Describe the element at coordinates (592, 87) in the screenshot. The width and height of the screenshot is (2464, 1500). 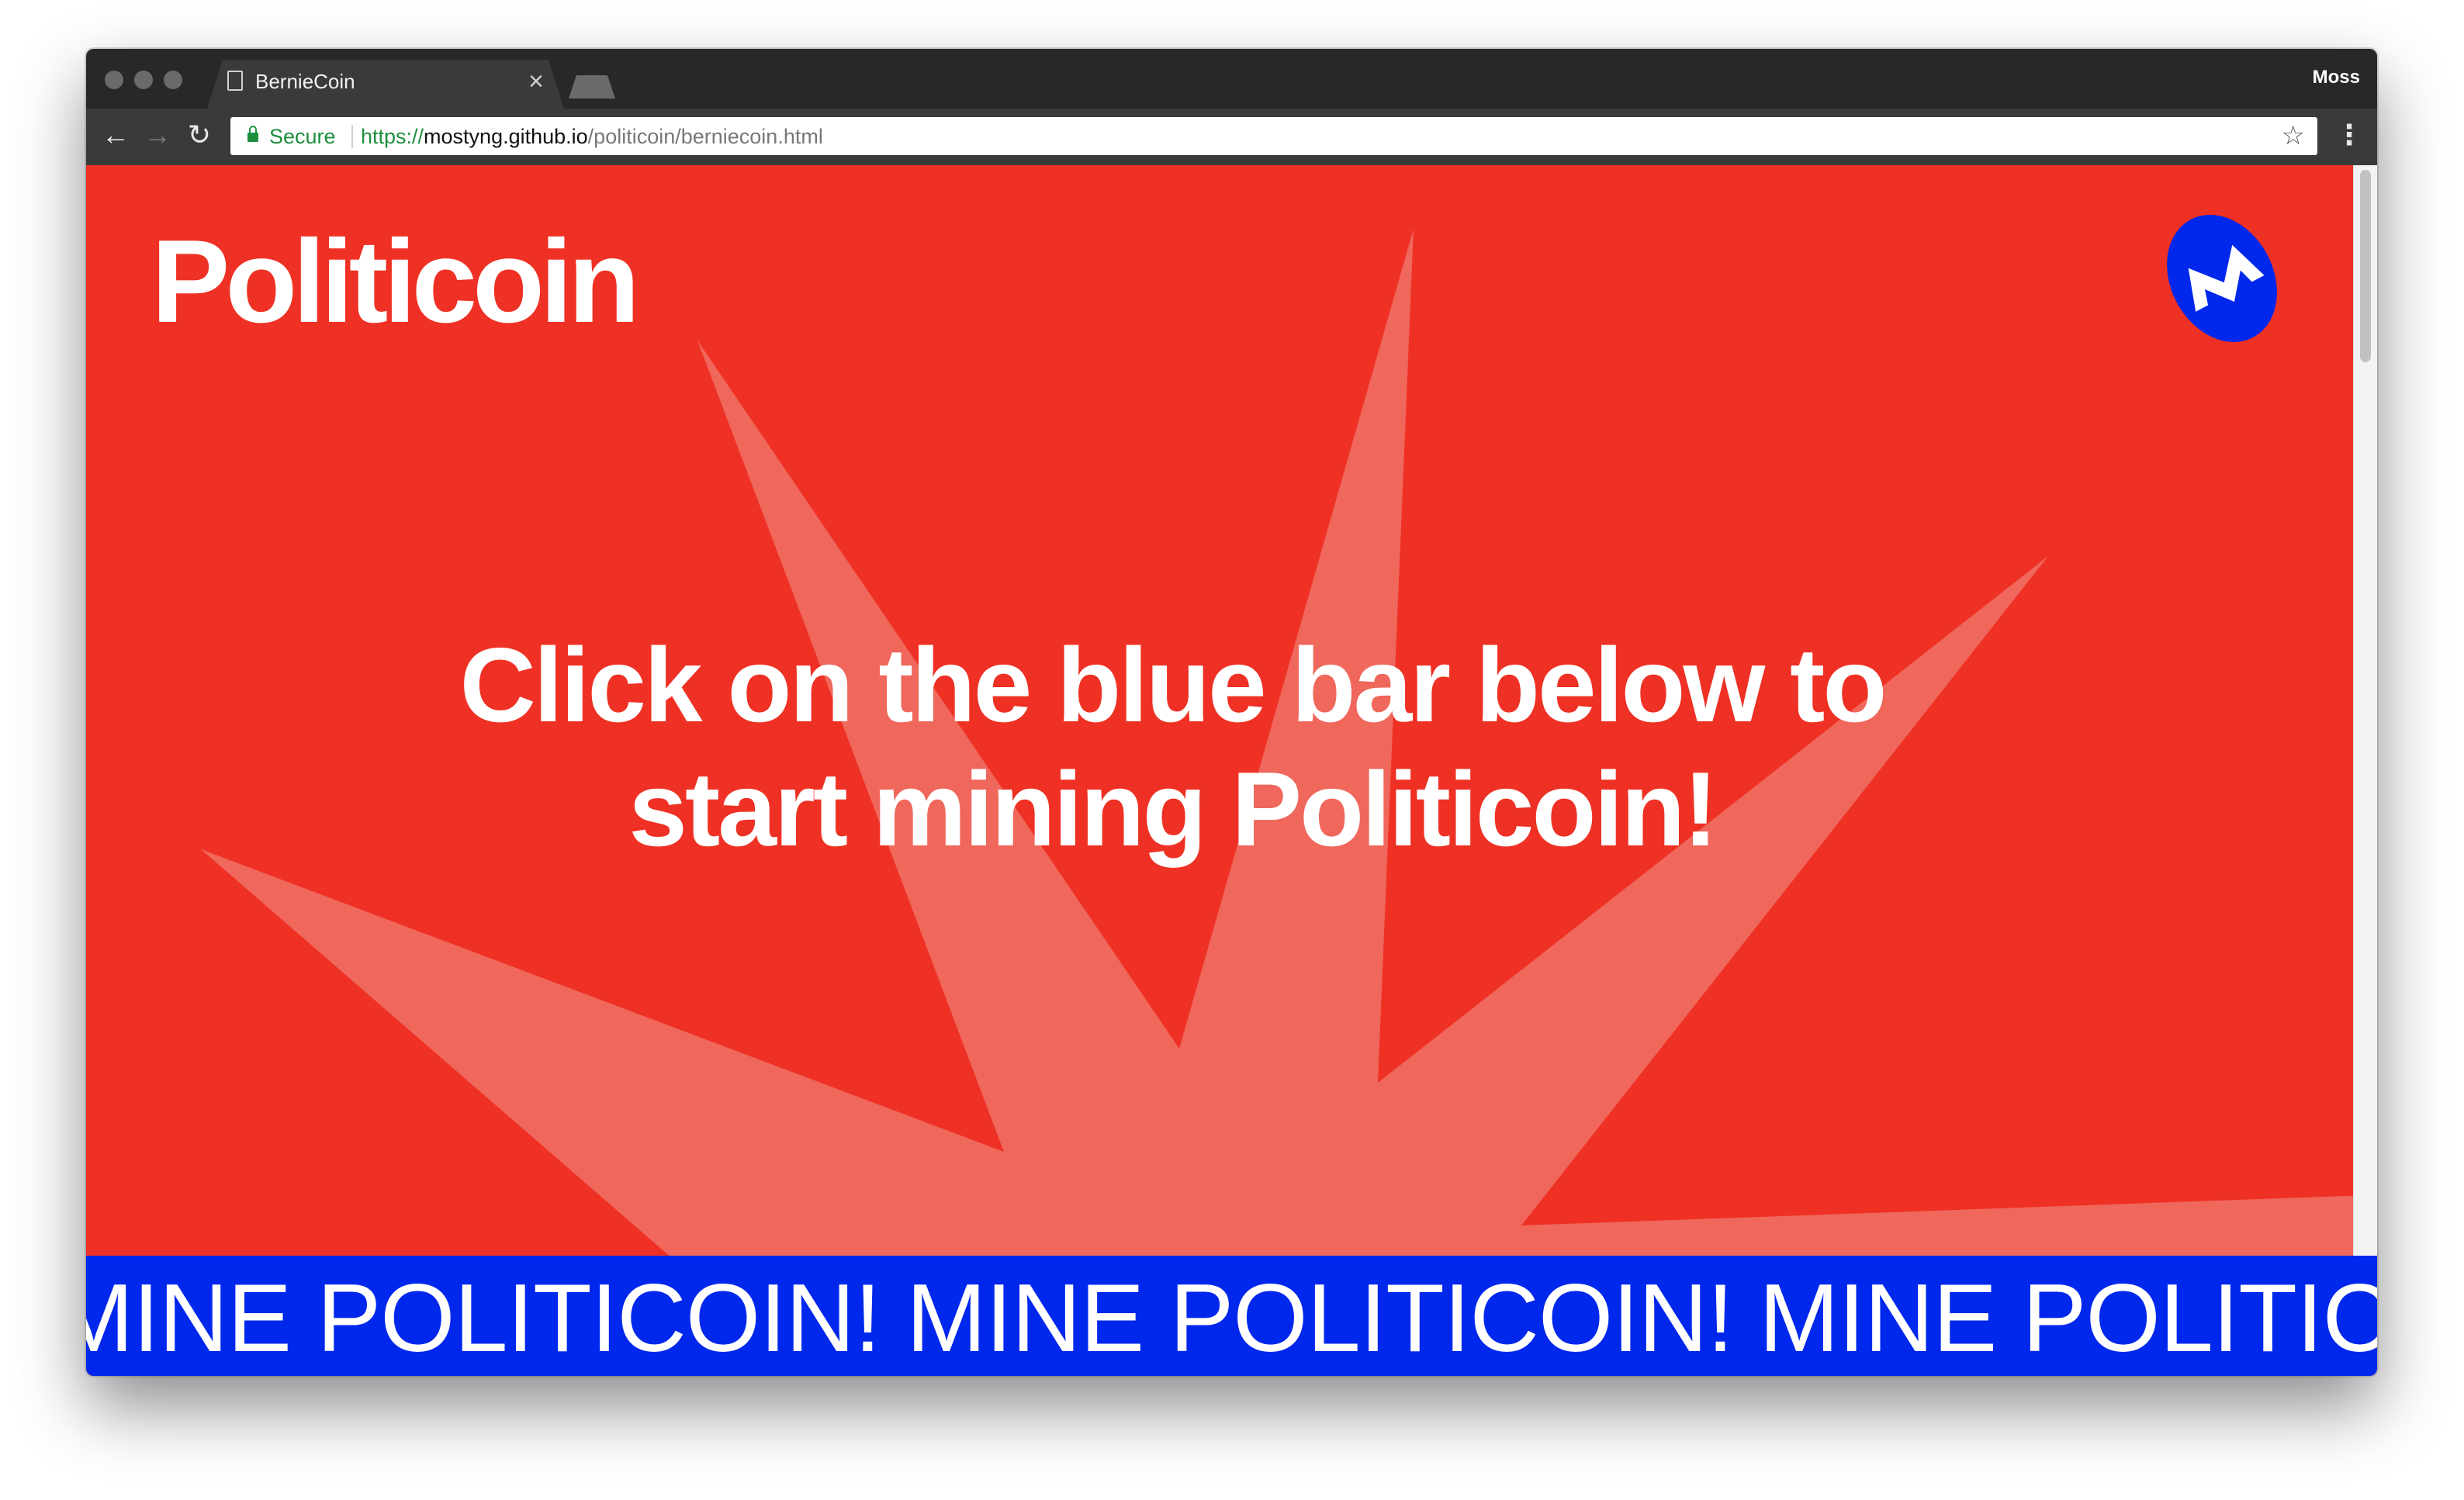
I see `new-tab-button` at that location.